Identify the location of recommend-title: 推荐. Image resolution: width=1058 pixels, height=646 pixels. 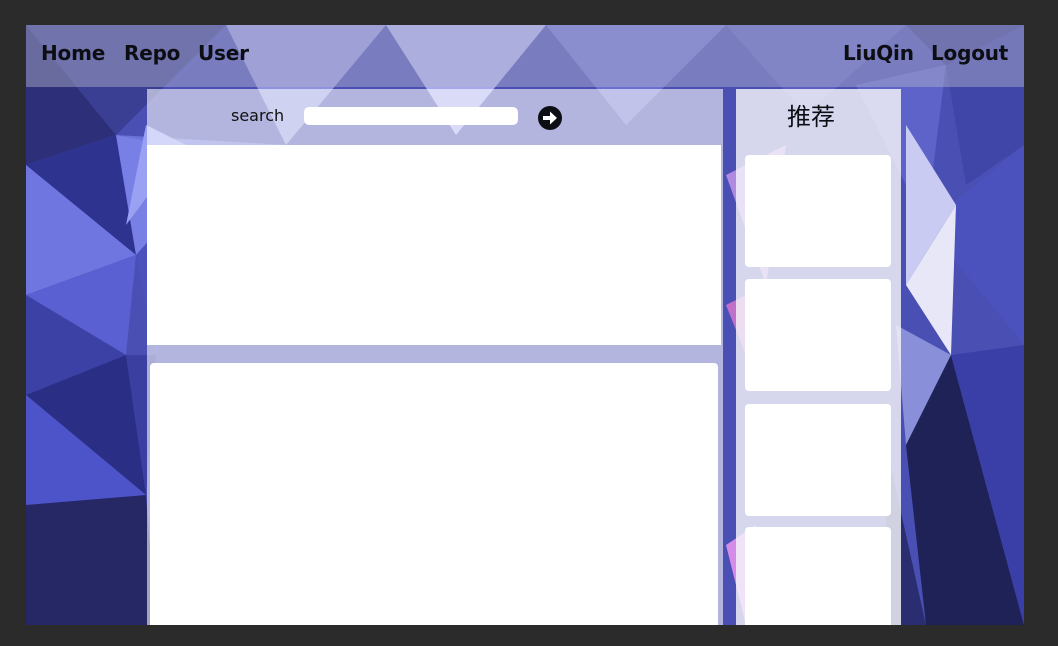
(811, 117).